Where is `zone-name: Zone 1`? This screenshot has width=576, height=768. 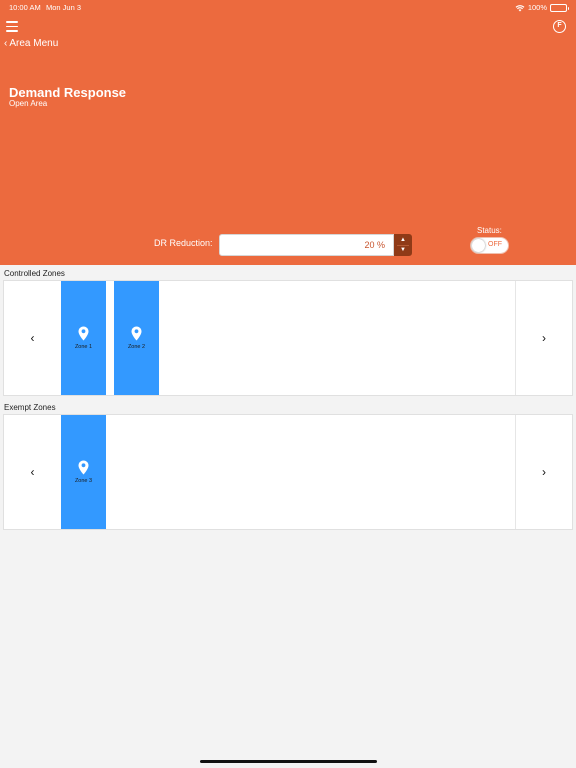 zone-name: Zone 1 is located at coordinates (83, 347).